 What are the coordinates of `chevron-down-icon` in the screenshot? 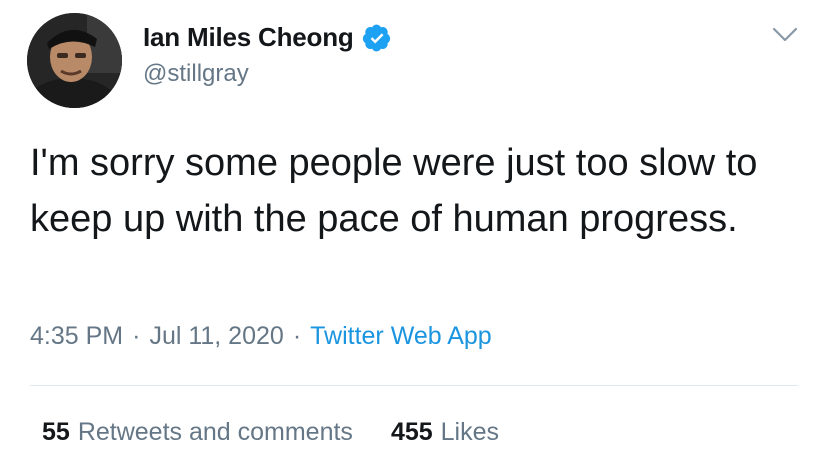 It's located at (785, 35).